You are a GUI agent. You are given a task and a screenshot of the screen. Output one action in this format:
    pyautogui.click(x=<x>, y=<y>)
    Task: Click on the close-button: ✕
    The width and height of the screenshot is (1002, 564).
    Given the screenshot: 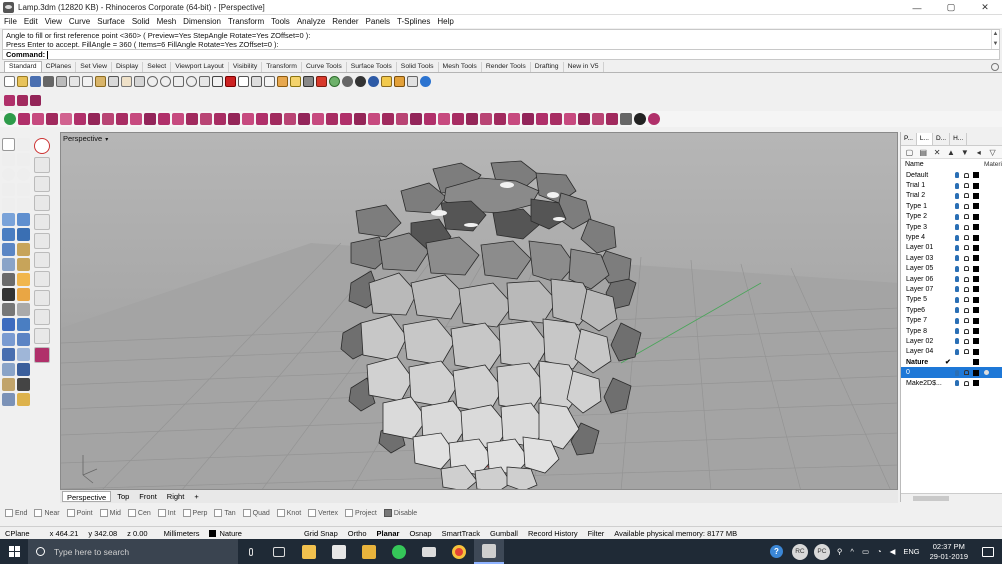 What is the action you would take?
    pyautogui.click(x=985, y=7)
    